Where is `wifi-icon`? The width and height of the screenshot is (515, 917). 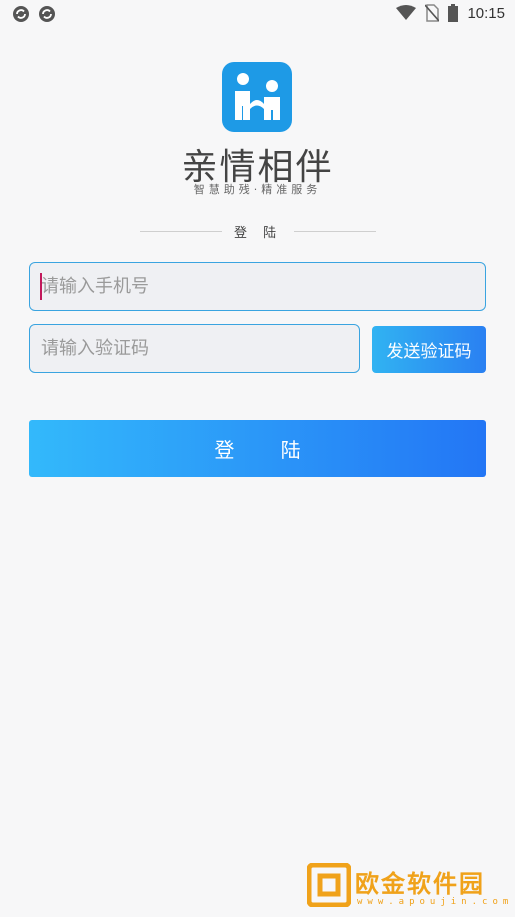
wifi-icon is located at coordinates (406, 12).